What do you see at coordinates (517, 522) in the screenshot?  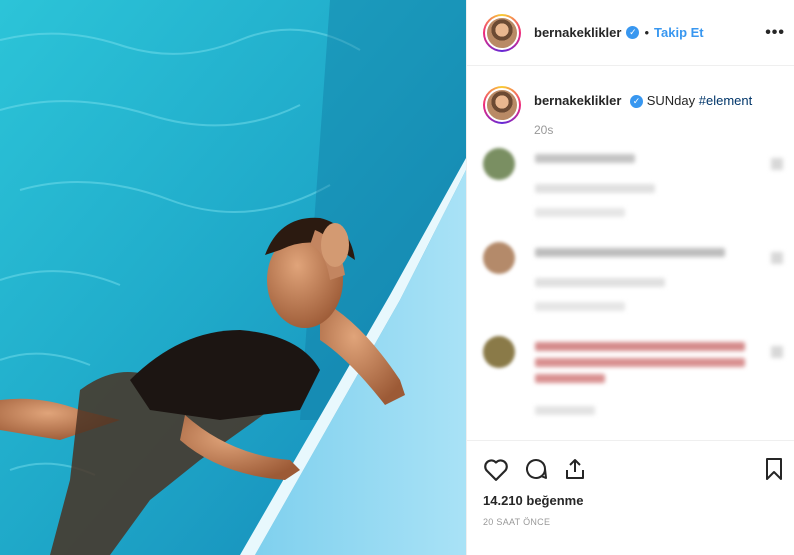 I see `post-timestamp: 20 SAAT ÖNCE` at bounding box center [517, 522].